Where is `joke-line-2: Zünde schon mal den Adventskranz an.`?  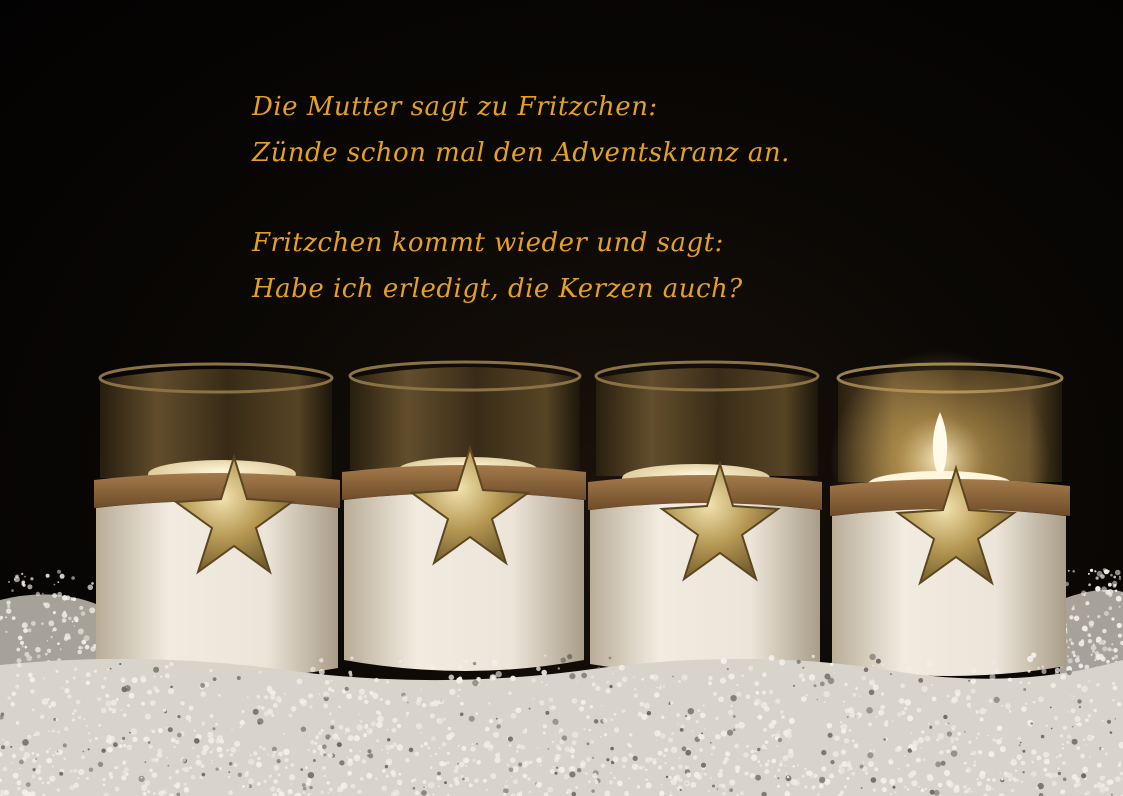 joke-line-2: Zünde schon mal den Adventskranz an. is located at coordinates (521, 153).